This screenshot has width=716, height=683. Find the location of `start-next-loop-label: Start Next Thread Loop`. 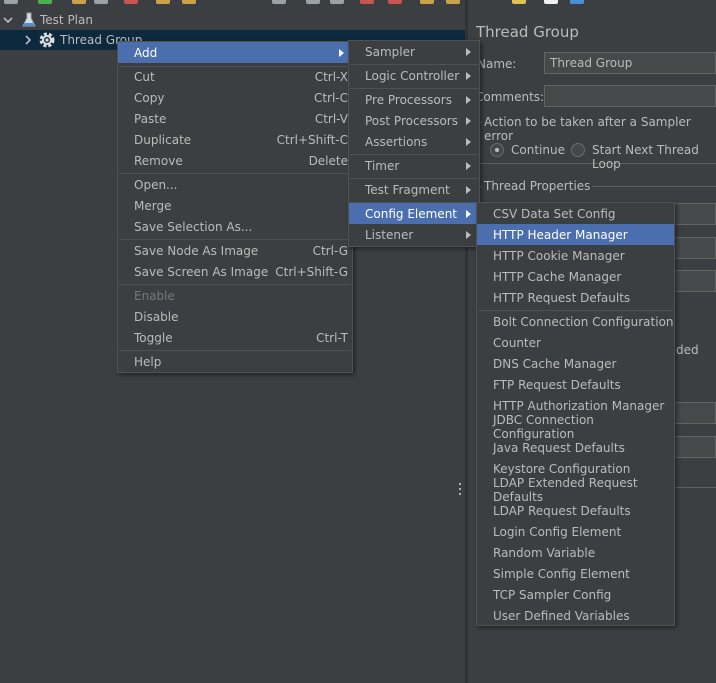

start-next-loop-label: Start Next Thread Loop is located at coordinates (654, 157).